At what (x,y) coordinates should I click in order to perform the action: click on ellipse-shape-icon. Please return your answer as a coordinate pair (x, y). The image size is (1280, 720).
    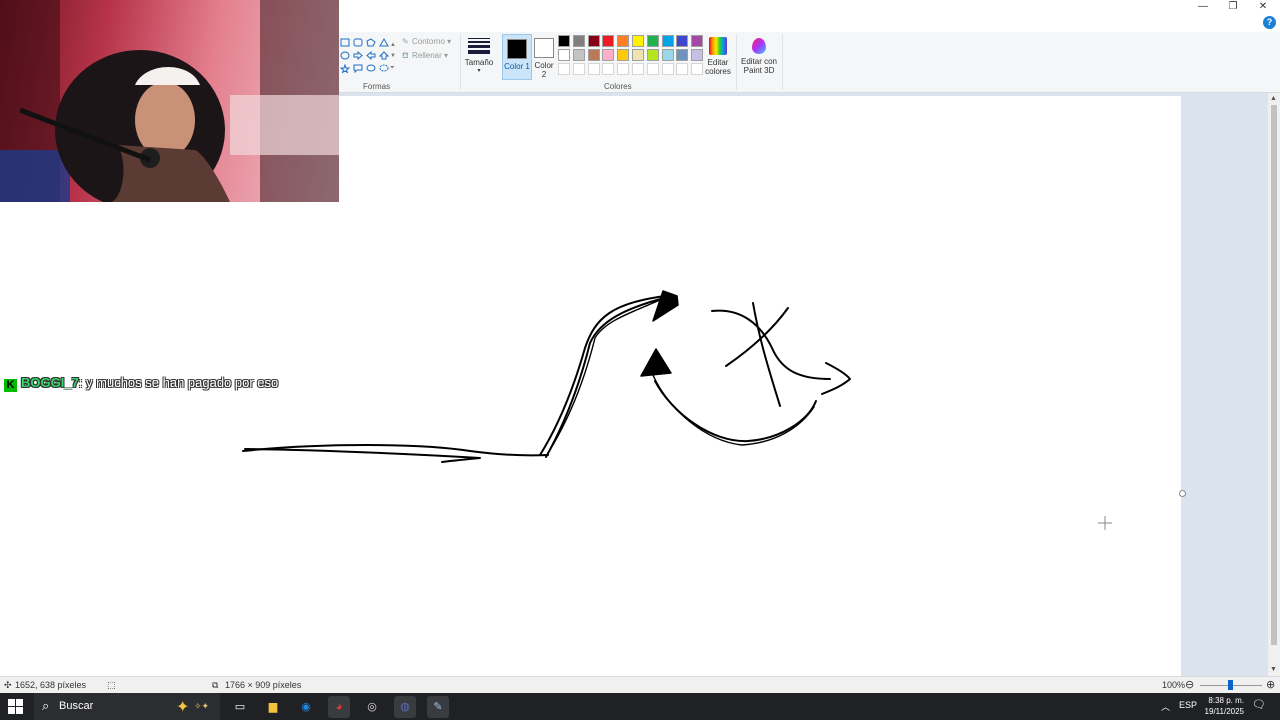
    Looking at the image, I should click on (345, 55).